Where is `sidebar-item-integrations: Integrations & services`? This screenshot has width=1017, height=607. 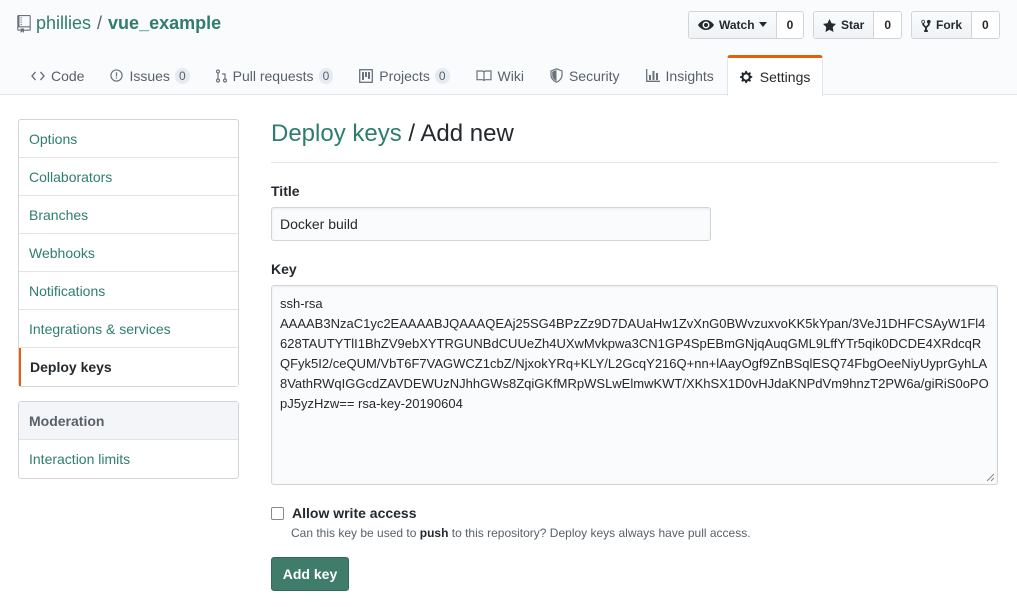
sidebar-item-integrations: Integrations & services is located at coordinates (128, 329).